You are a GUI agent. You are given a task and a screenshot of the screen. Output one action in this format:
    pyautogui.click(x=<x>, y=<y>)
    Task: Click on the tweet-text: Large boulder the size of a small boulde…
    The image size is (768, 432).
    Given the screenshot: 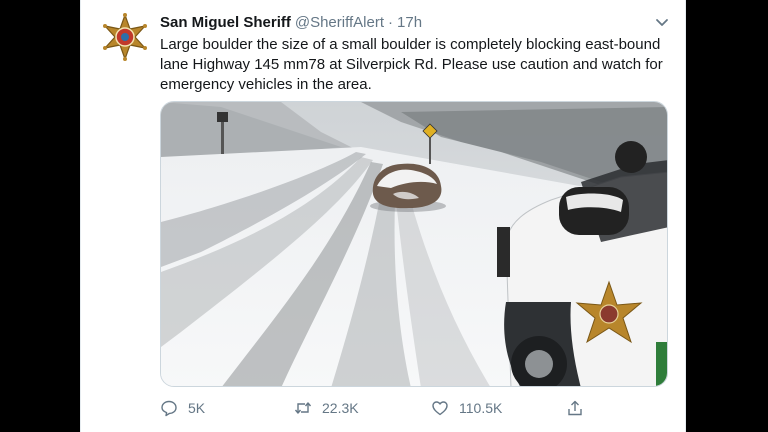 What is the action you would take?
    pyautogui.click(x=411, y=64)
    